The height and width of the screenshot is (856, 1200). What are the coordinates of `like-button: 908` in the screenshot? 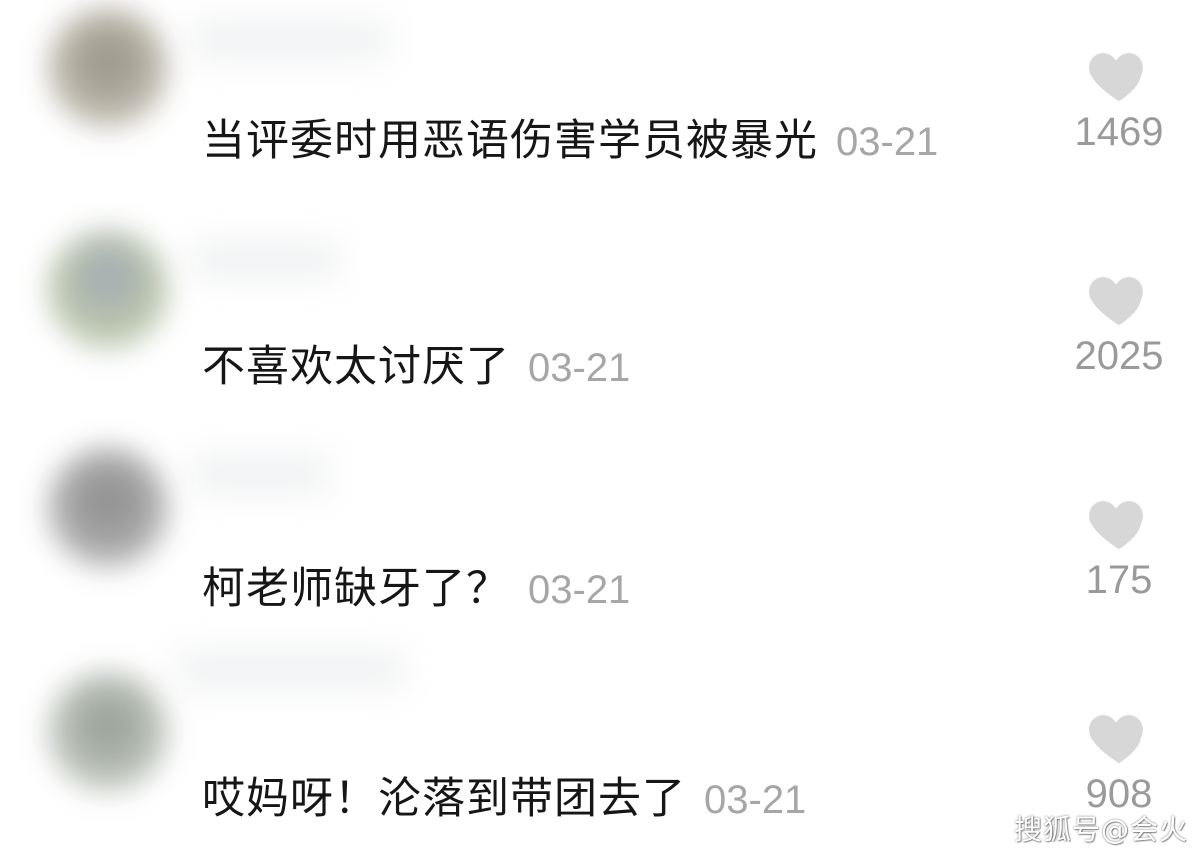 It's located at (1119, 761).